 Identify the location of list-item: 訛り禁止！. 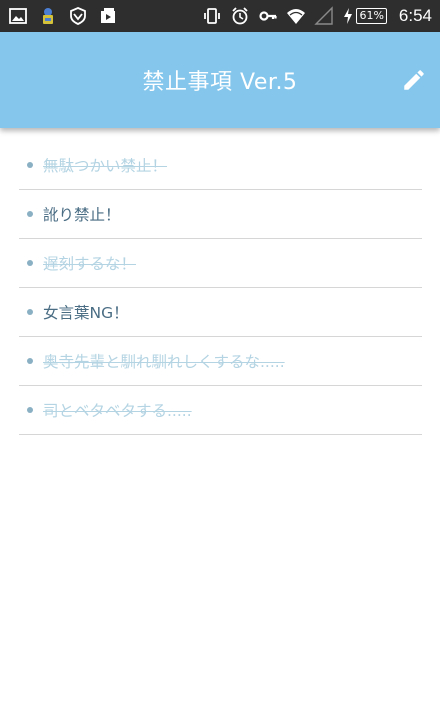
(220, 214).